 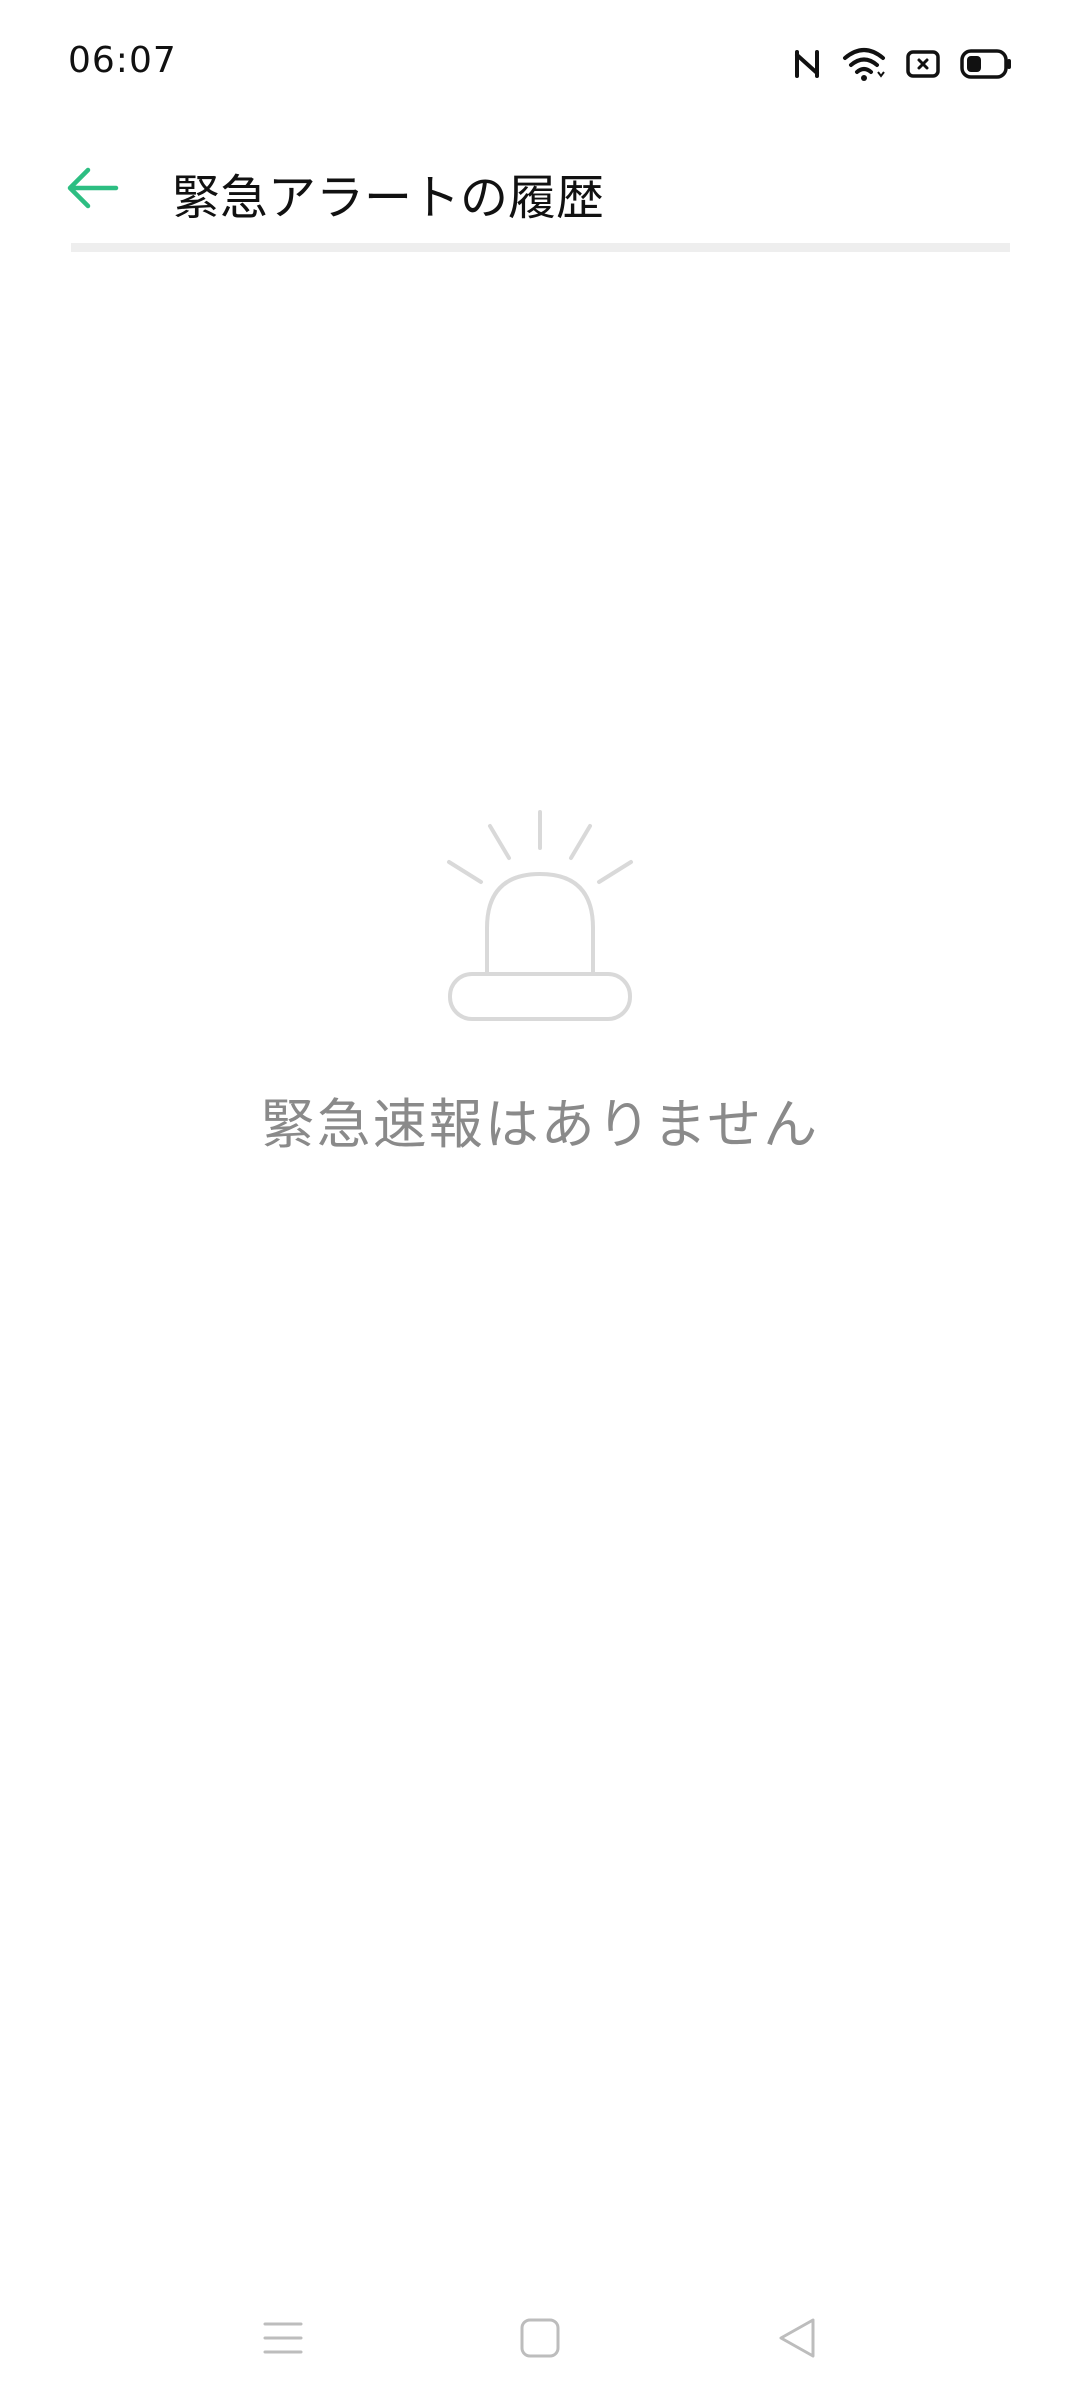 What do you see at coordinates (540, 912) in the screenshot?
I see `alarm-siren-icon` at bounding box center [540, 912].